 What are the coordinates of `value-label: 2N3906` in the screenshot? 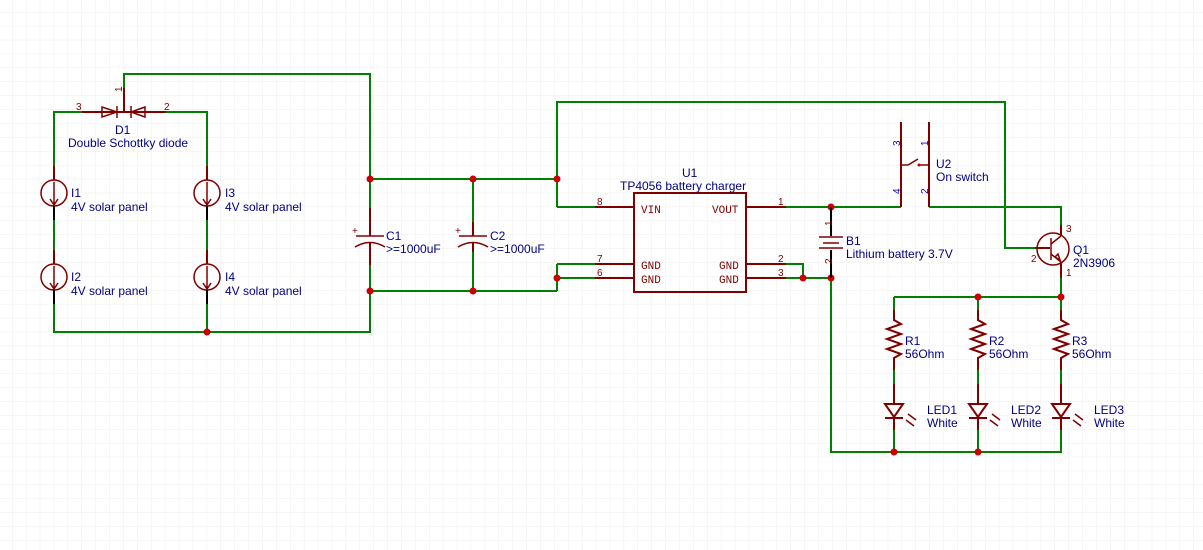 It's located at (1094, 263).